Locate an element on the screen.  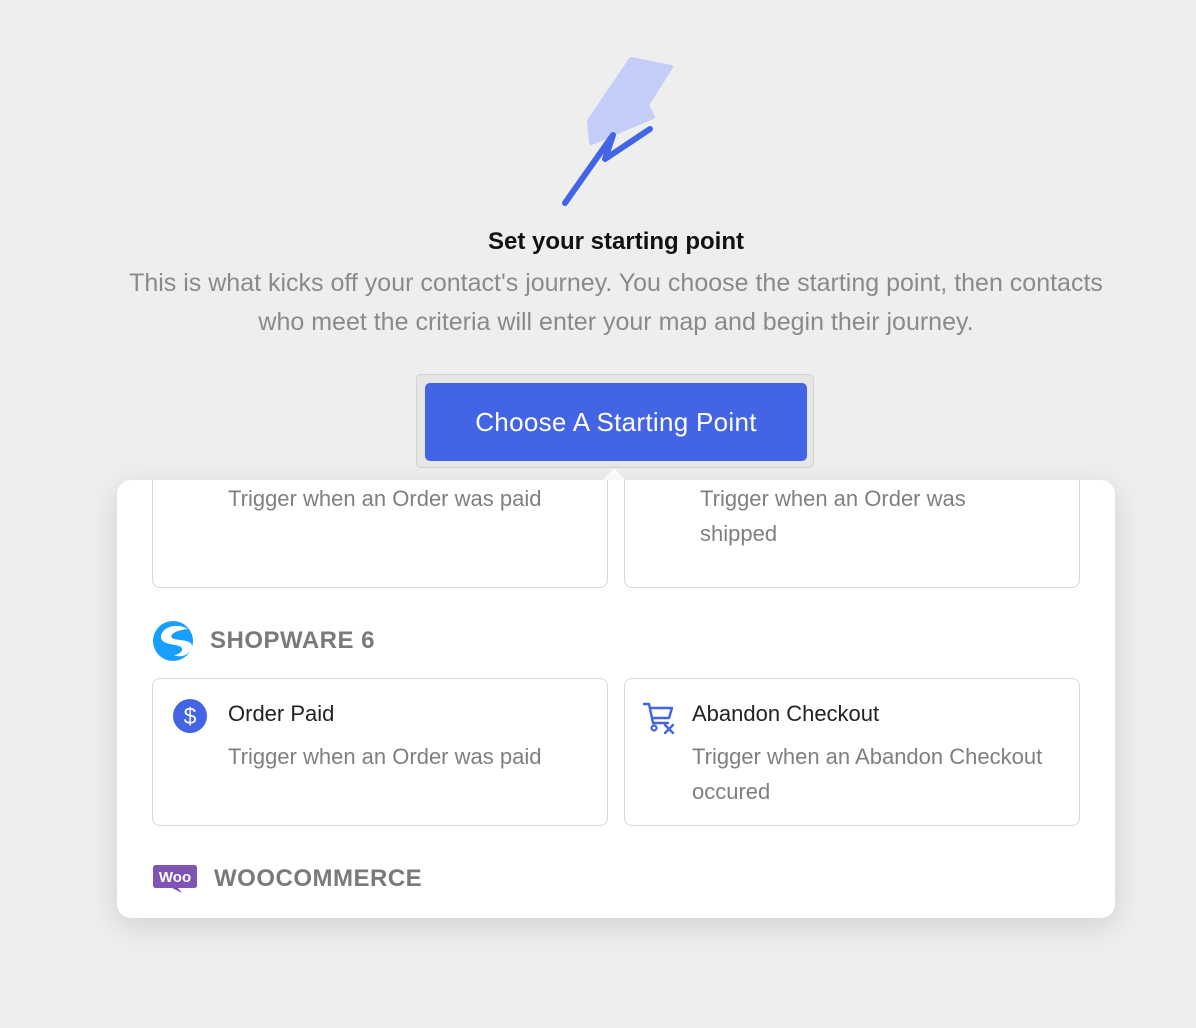
choose-starting-point-button: Choose A Starting Point is located at coordinates (616, 422).